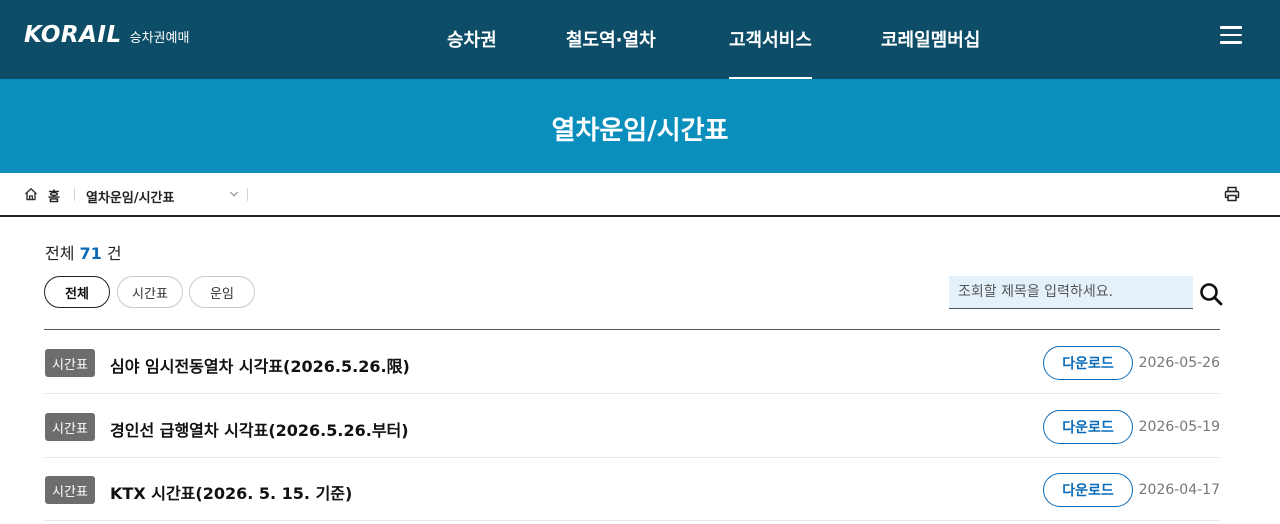 The image size is (1280, 524). I want to click on print-icon, so click(1232, 194).